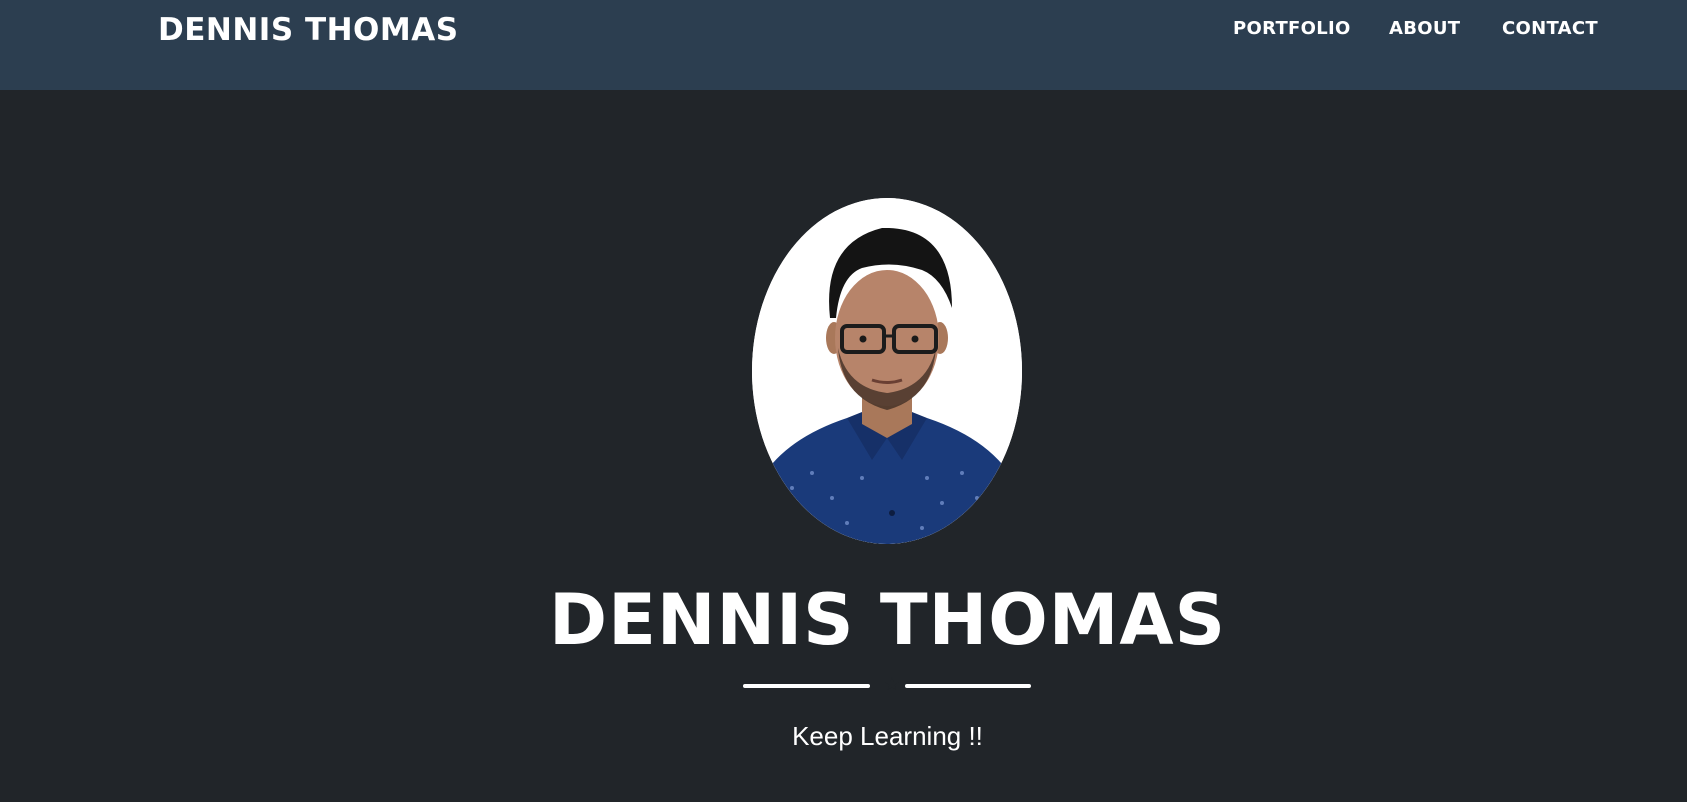 The height and width of the screenshot is (802, 1687). Describe the element at coordinates (892, 684) in the screenshot. I see `star-icon: ★` at that location.